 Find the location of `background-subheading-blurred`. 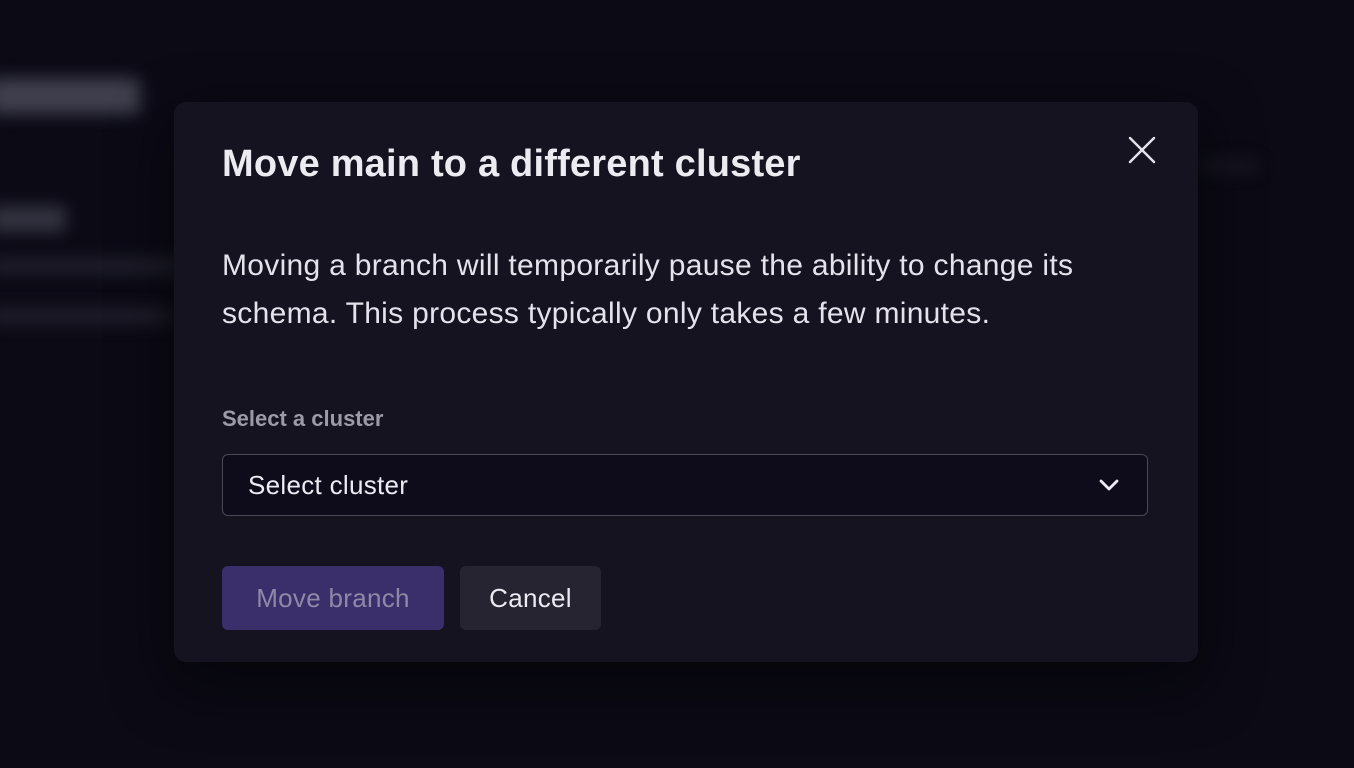

background-subheading-blurred is located at coordinates (33, 219).